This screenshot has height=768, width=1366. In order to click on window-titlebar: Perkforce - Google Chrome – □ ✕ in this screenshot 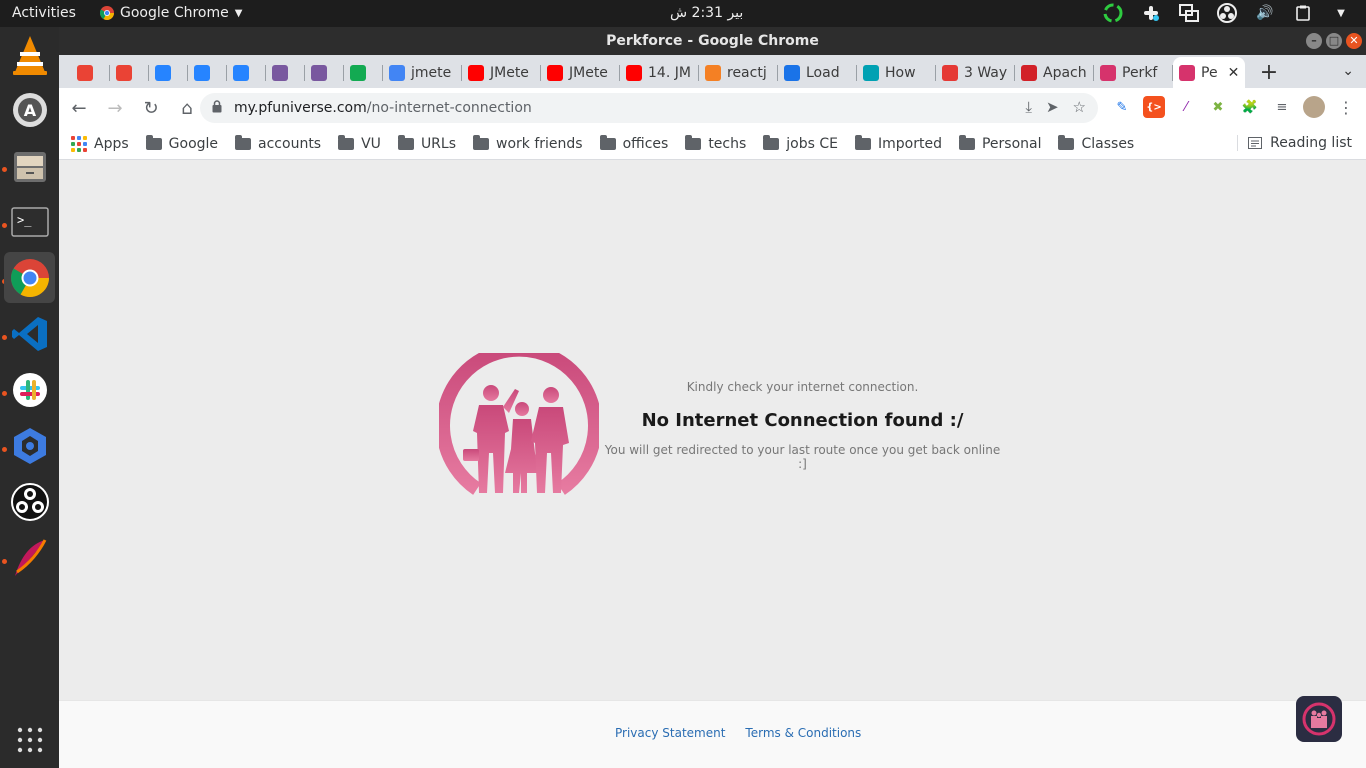, I will do `click(712, 41)`.